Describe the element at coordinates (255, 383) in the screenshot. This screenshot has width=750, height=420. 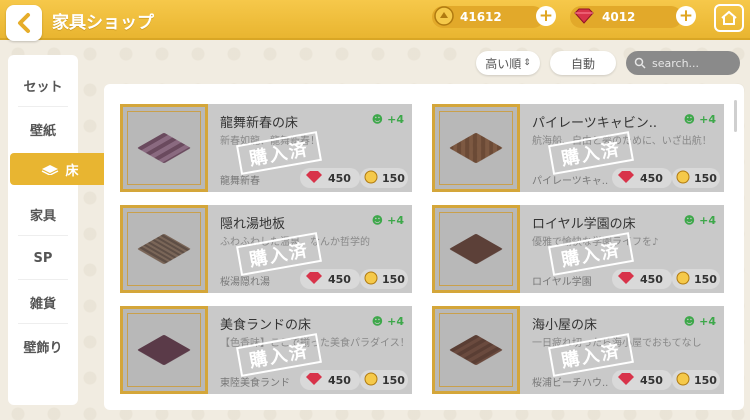
I see `item-series: 東陸美食ランド` at that location.